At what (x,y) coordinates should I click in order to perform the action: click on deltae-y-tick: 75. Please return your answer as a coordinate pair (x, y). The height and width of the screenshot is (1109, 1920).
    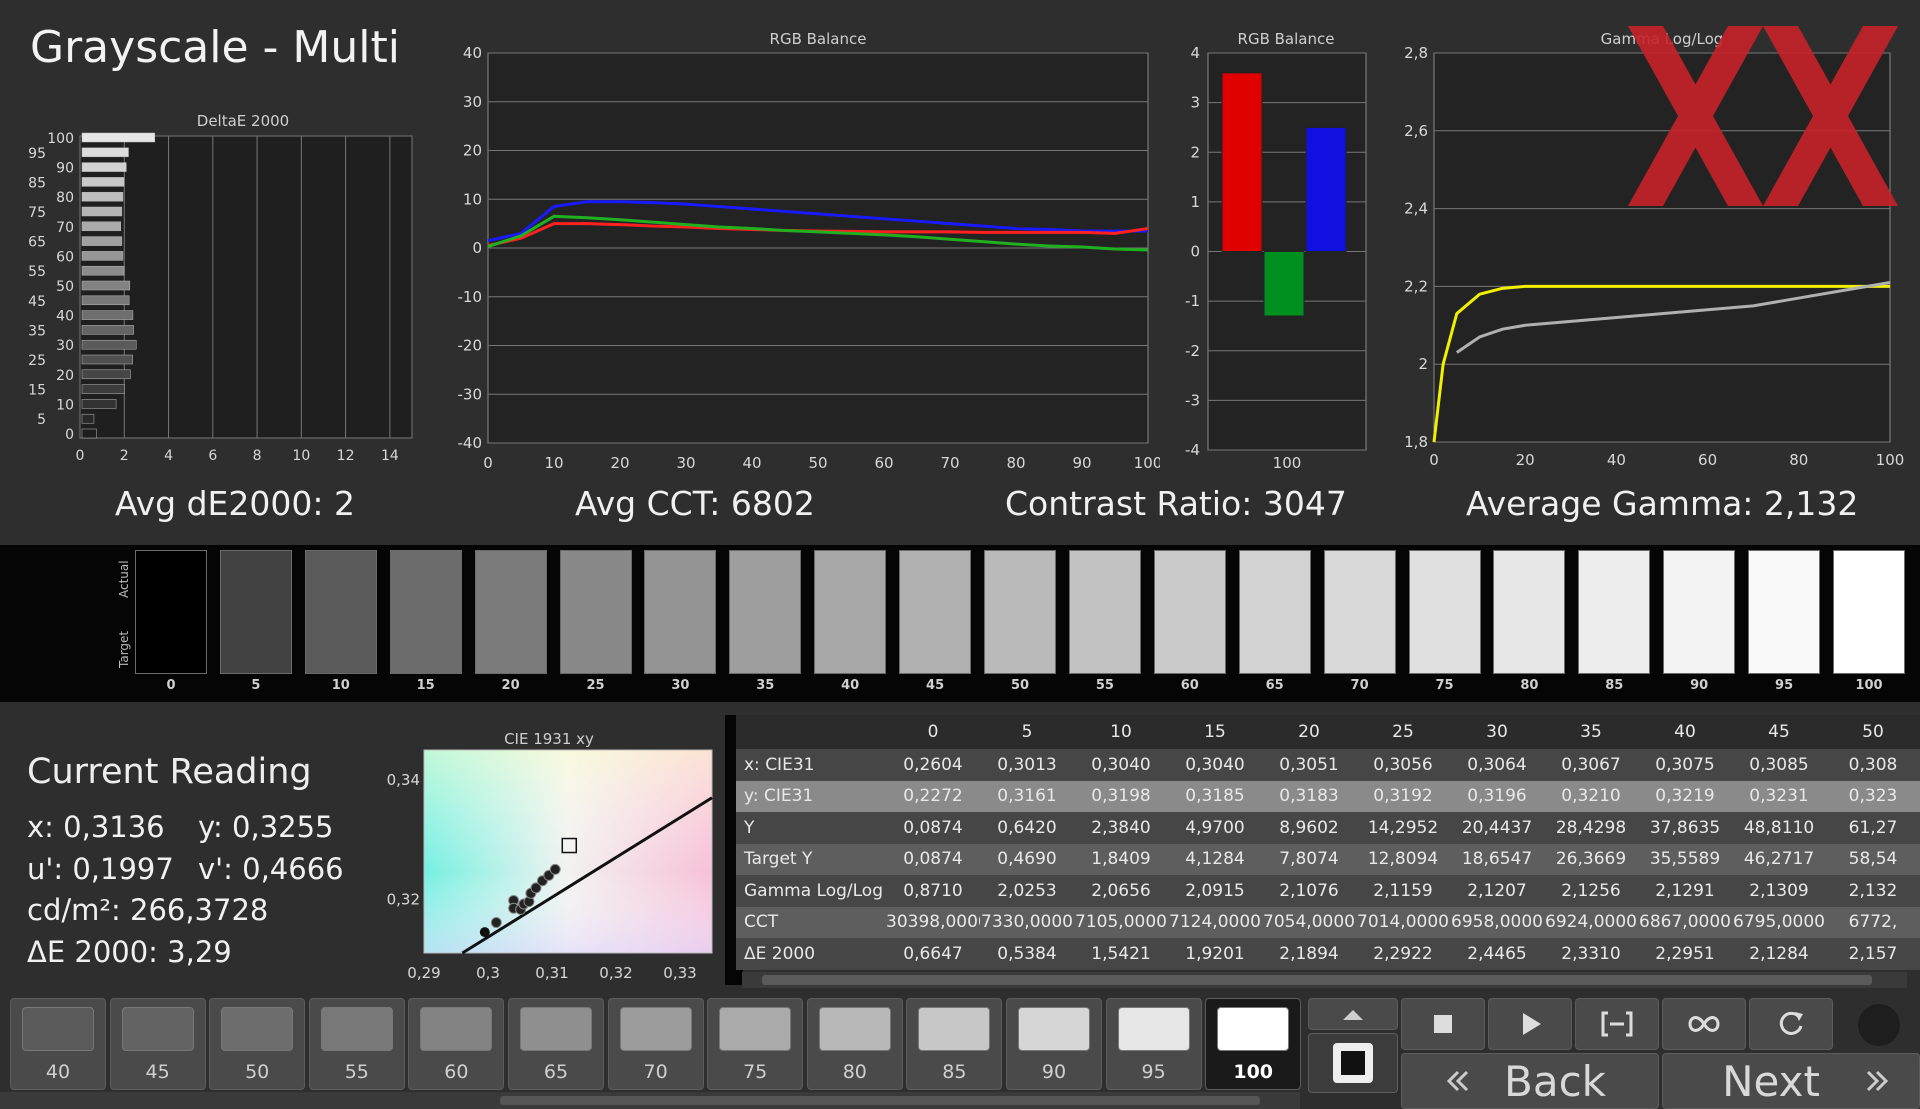
    Looking at the image, I should click on (37, 213).